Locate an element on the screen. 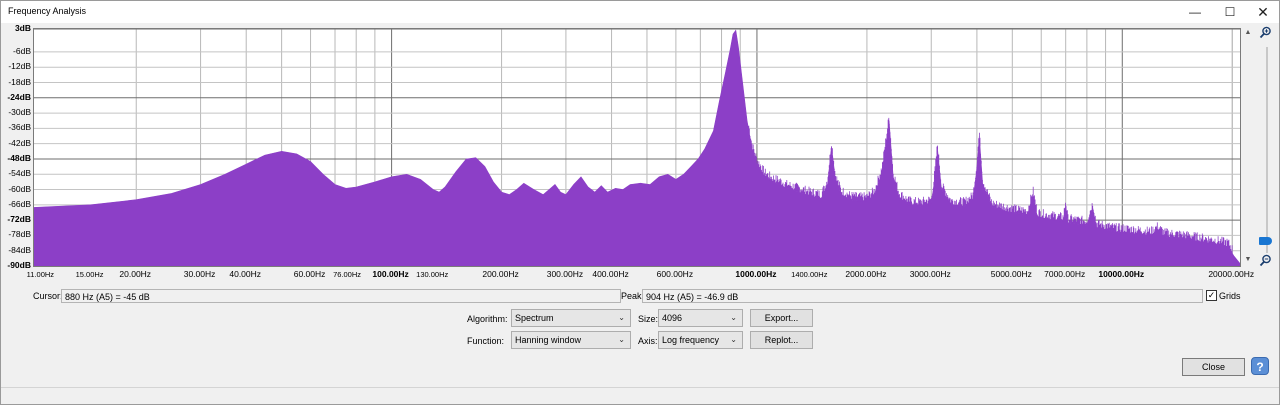  y-tick-label: -60dB is located at coordinates (19, 188).